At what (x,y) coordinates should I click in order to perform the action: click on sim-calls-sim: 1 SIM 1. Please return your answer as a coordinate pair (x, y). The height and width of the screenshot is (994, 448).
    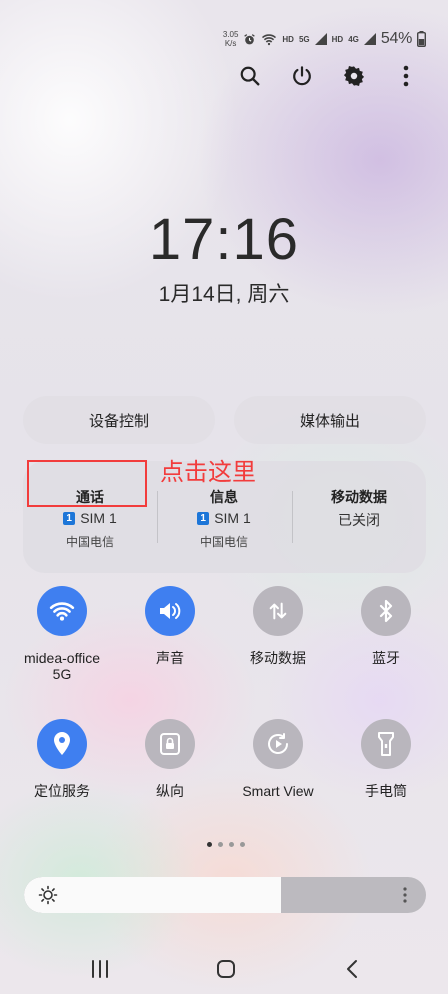
    Looking at the image, I should click on (90, 518).